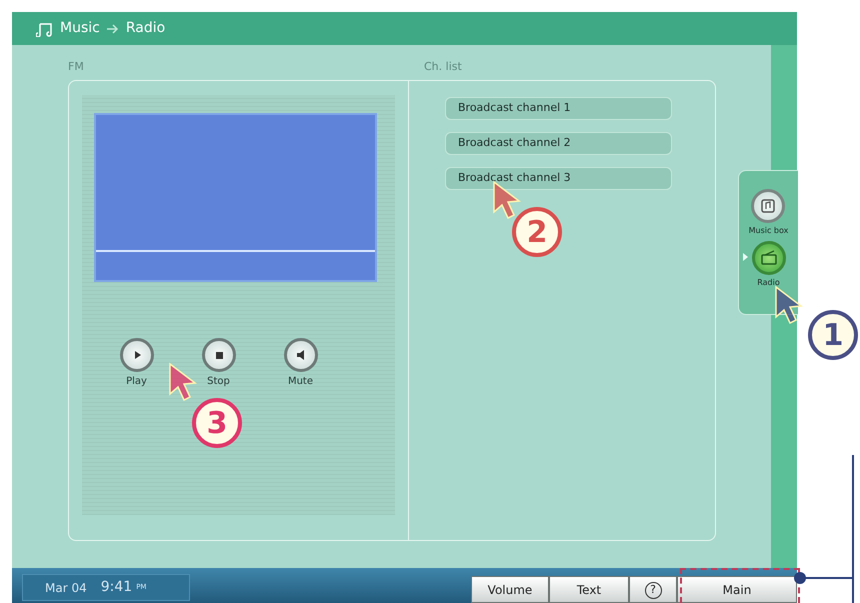 The width and height of the screenshot is (860, 603). I want to click on app-title: Music, so click(80, 28).